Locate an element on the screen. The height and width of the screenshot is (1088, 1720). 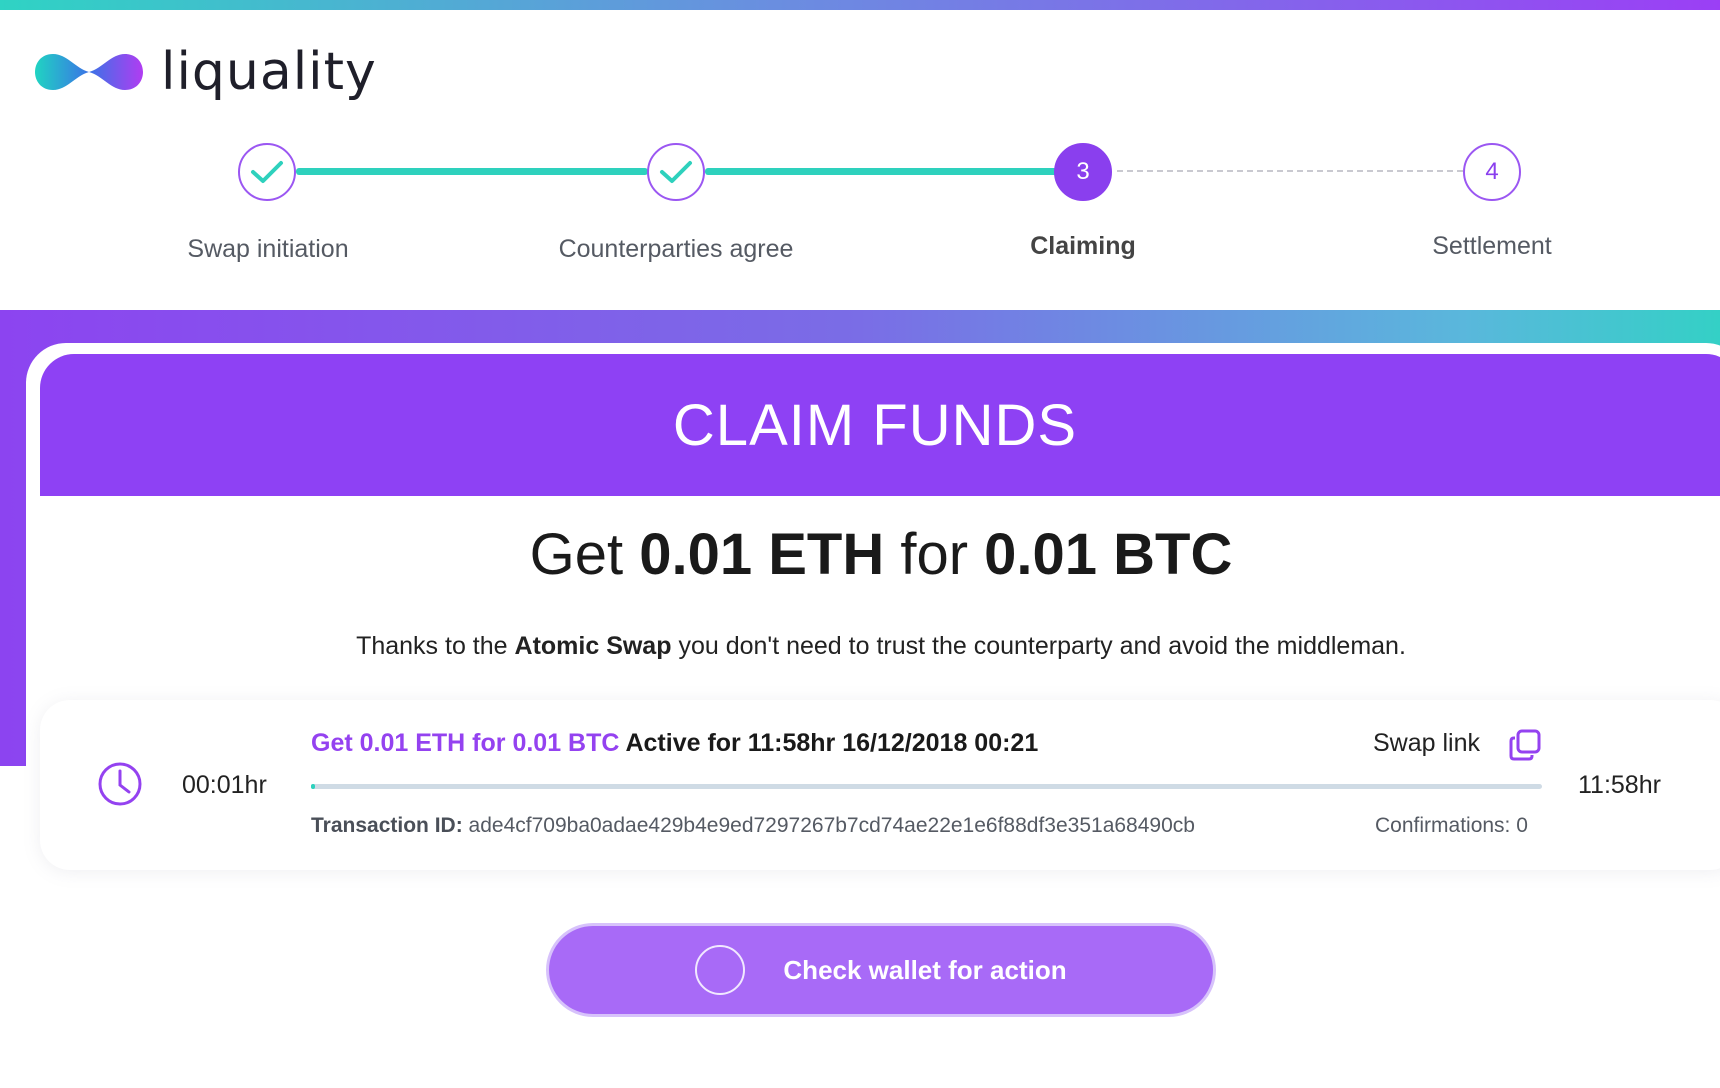
headline-send-amount: 0.01 BTC is located at coordinates (1108, 554).